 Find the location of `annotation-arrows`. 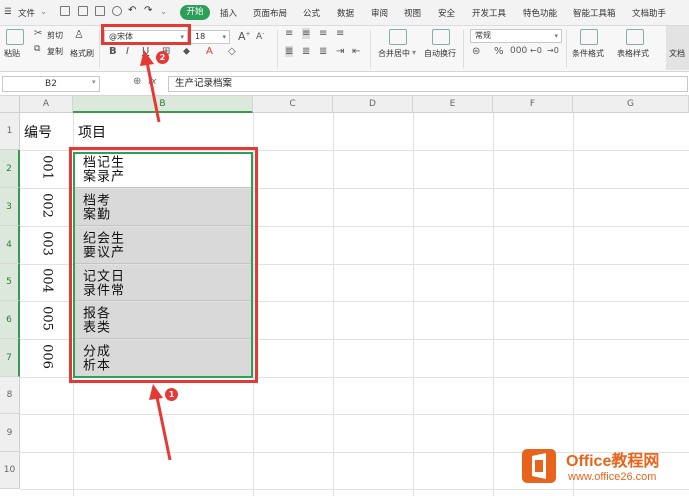

annotation-arrows is located at coordinates (156, 255).